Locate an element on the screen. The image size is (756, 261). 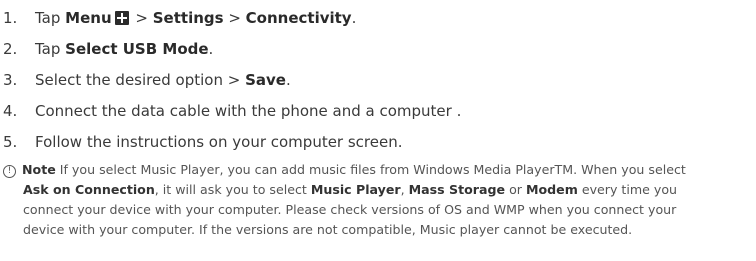
step-3: 3. Select the desired option > Save. is located at coordinates (147, 80).